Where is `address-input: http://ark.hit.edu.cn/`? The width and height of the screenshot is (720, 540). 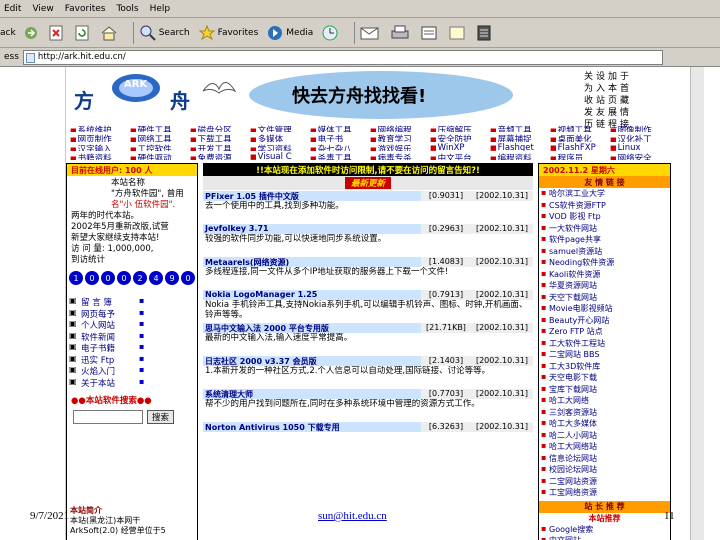 address-input: http://ark.hit.edu.cn/ is located at coordinates (342, 57).